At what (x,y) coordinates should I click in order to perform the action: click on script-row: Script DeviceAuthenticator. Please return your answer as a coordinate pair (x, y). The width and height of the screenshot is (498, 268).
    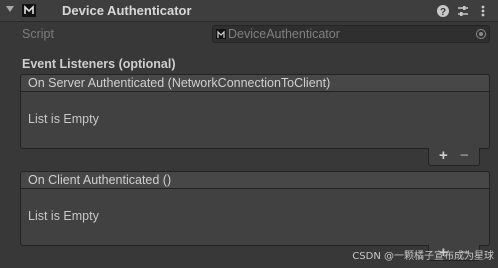
    Looking at the image, I should click on (249, 34).